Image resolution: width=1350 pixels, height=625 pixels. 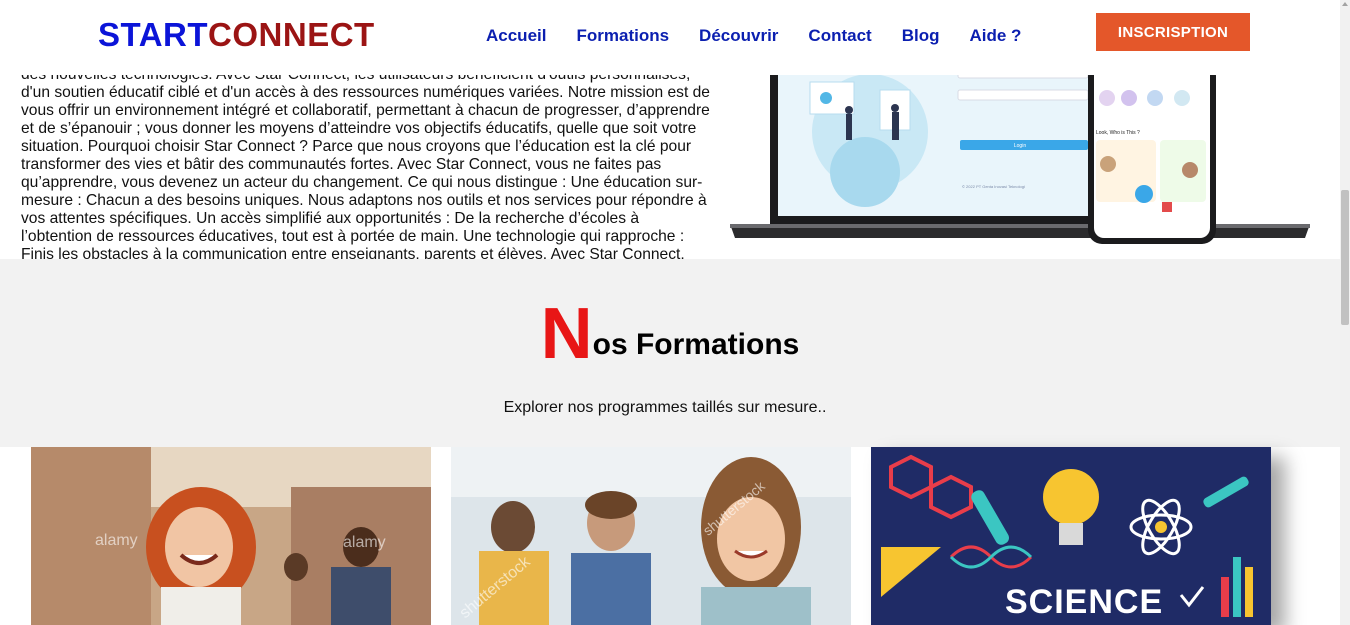 I want to click on formations-title: Nos Formations, so click(x=670, y=334).